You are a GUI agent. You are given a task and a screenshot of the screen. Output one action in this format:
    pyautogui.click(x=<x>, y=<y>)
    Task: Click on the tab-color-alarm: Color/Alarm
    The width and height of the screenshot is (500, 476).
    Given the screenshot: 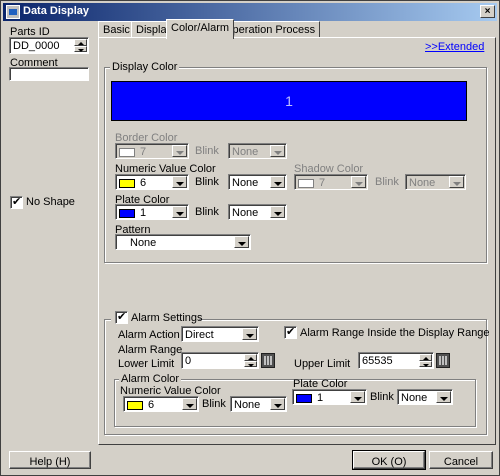 What is the action you would take?
    pyautogui.click(x=200, y=29)
    